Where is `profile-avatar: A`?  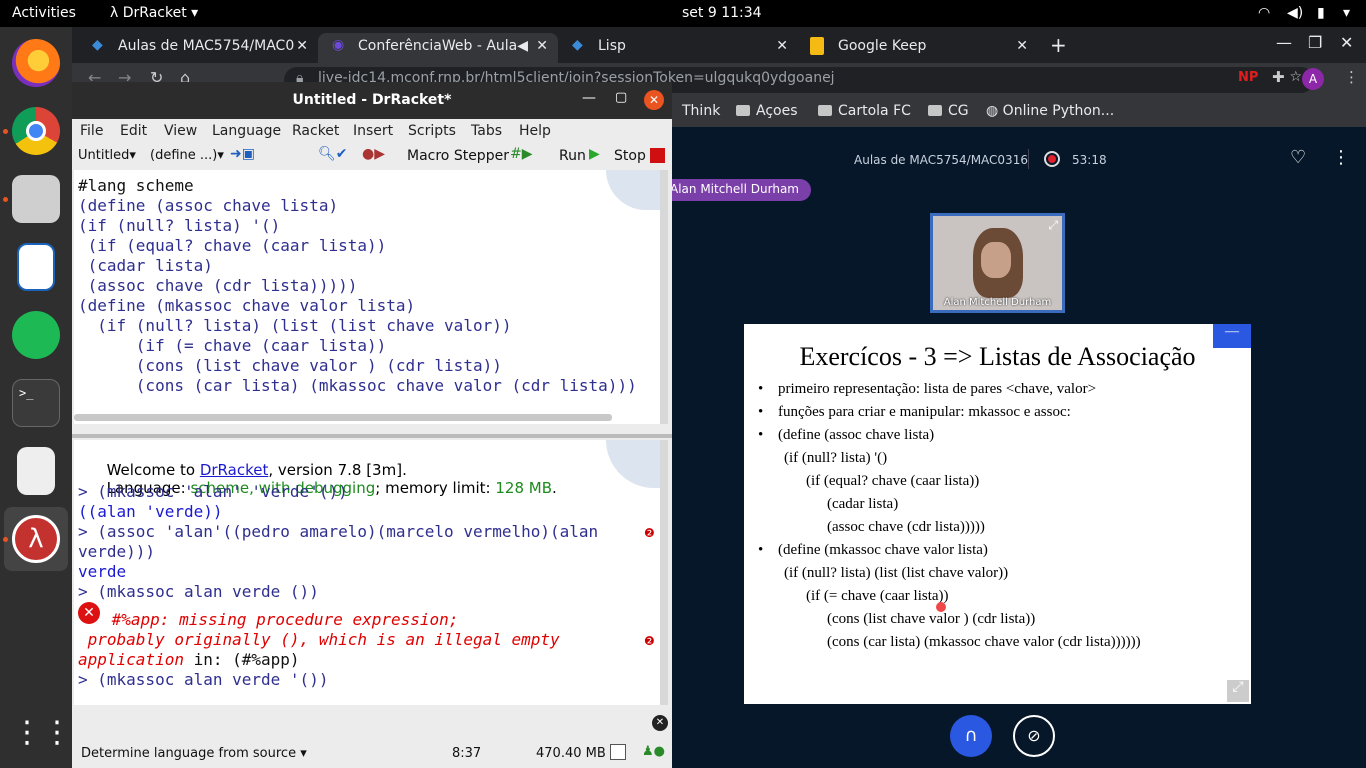
profile-avatar: A is located at coordinates (1313, 79).